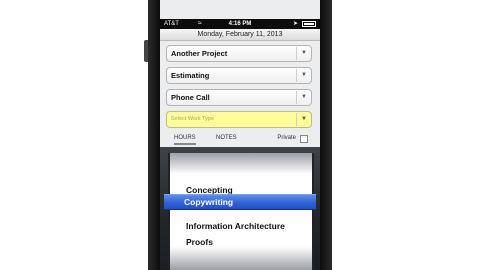  What do you see at coordinates (326, 135) in the screenshot?
I see `phone-bezel-right` at bounding box center [326, 135].